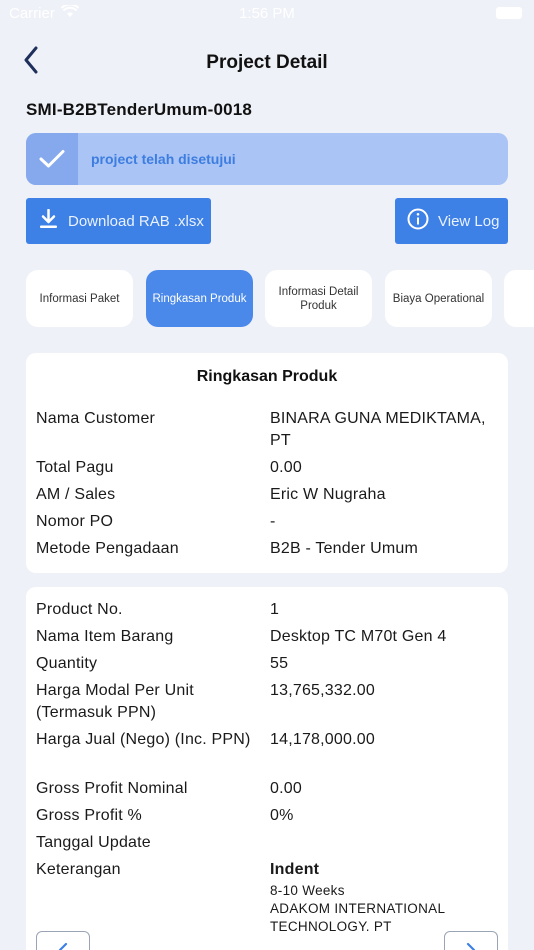 Image resolution: width=534 pixels, height=950 pixels. I want to click on row-label: Keterangan, so click(78, 869).